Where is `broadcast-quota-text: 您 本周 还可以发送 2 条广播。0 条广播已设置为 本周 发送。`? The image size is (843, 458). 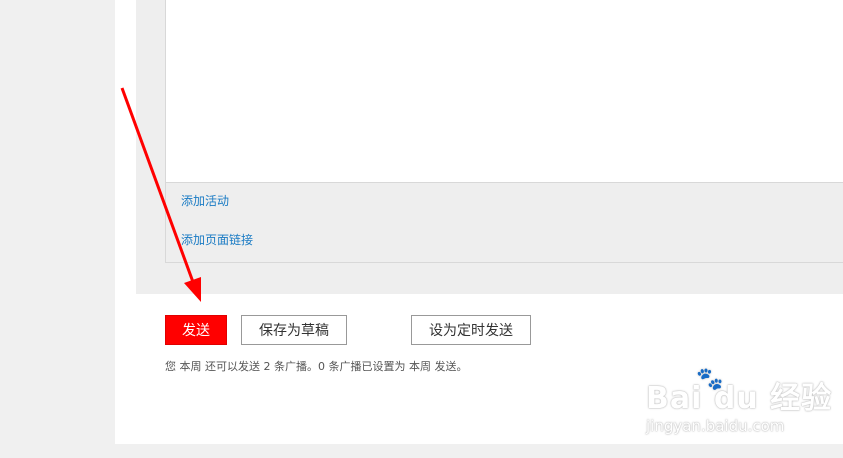 broadcast-quota-text: 您 本周 还可以发送 2 条广播。0 条广播已设置为 本周 发送。 is located at coordinates (316, 366).